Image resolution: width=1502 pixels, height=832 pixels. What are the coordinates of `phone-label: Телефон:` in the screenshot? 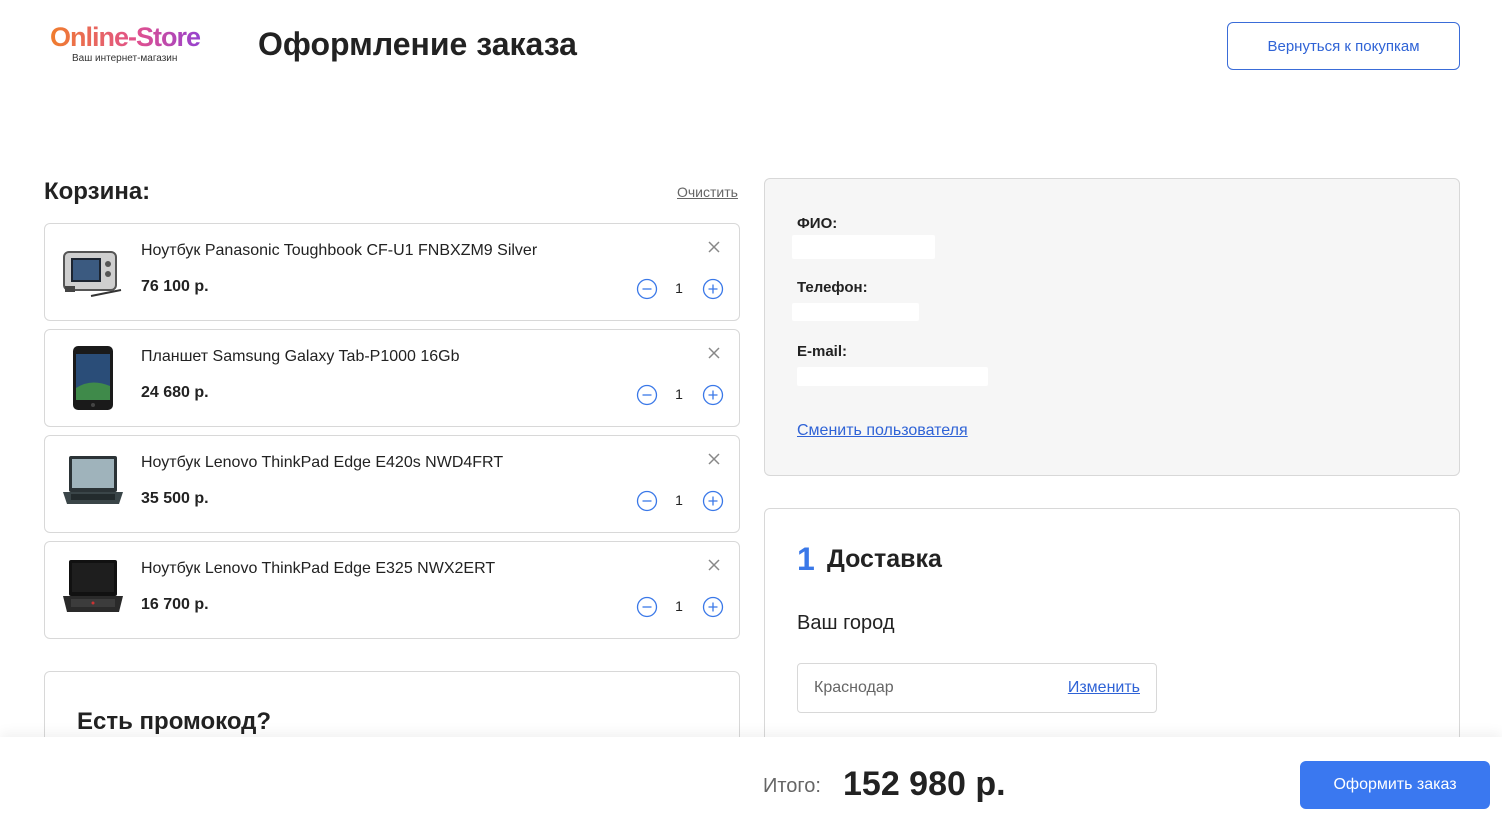 It's located at (832, 287).